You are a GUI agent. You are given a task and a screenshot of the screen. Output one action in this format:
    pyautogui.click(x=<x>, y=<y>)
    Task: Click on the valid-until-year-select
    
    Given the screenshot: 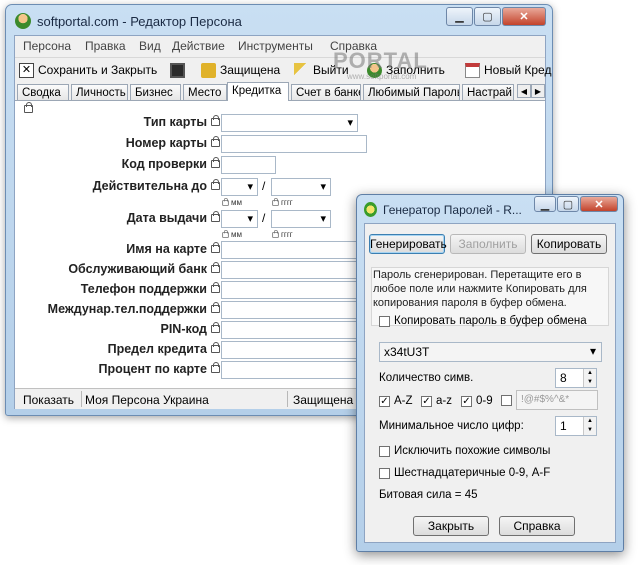 What is the action you would take?
    pyautogui.click(x=301, y=187)
    